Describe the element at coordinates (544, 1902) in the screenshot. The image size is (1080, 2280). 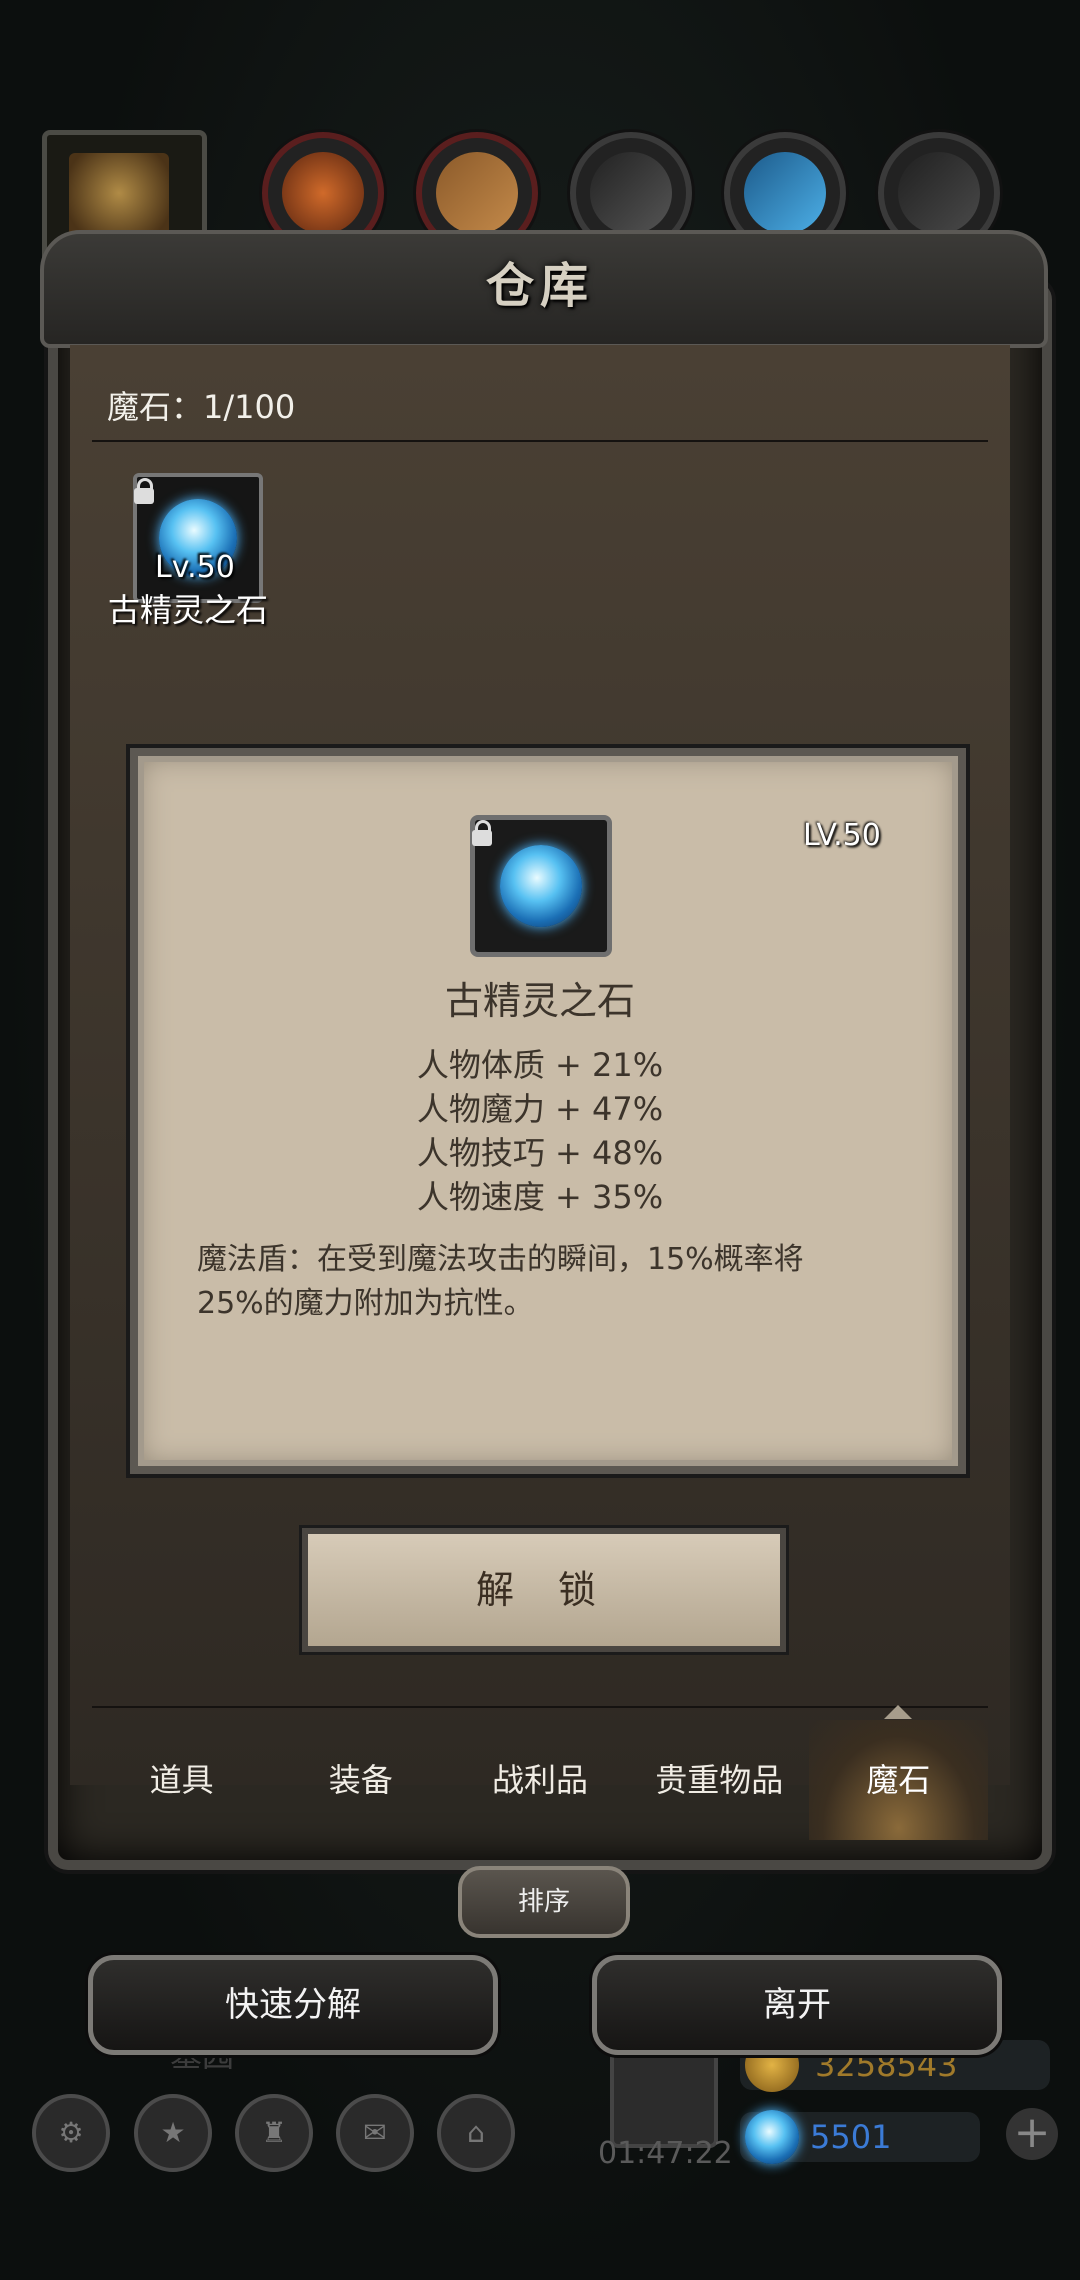
I see `sort-button: 排序` at that location.